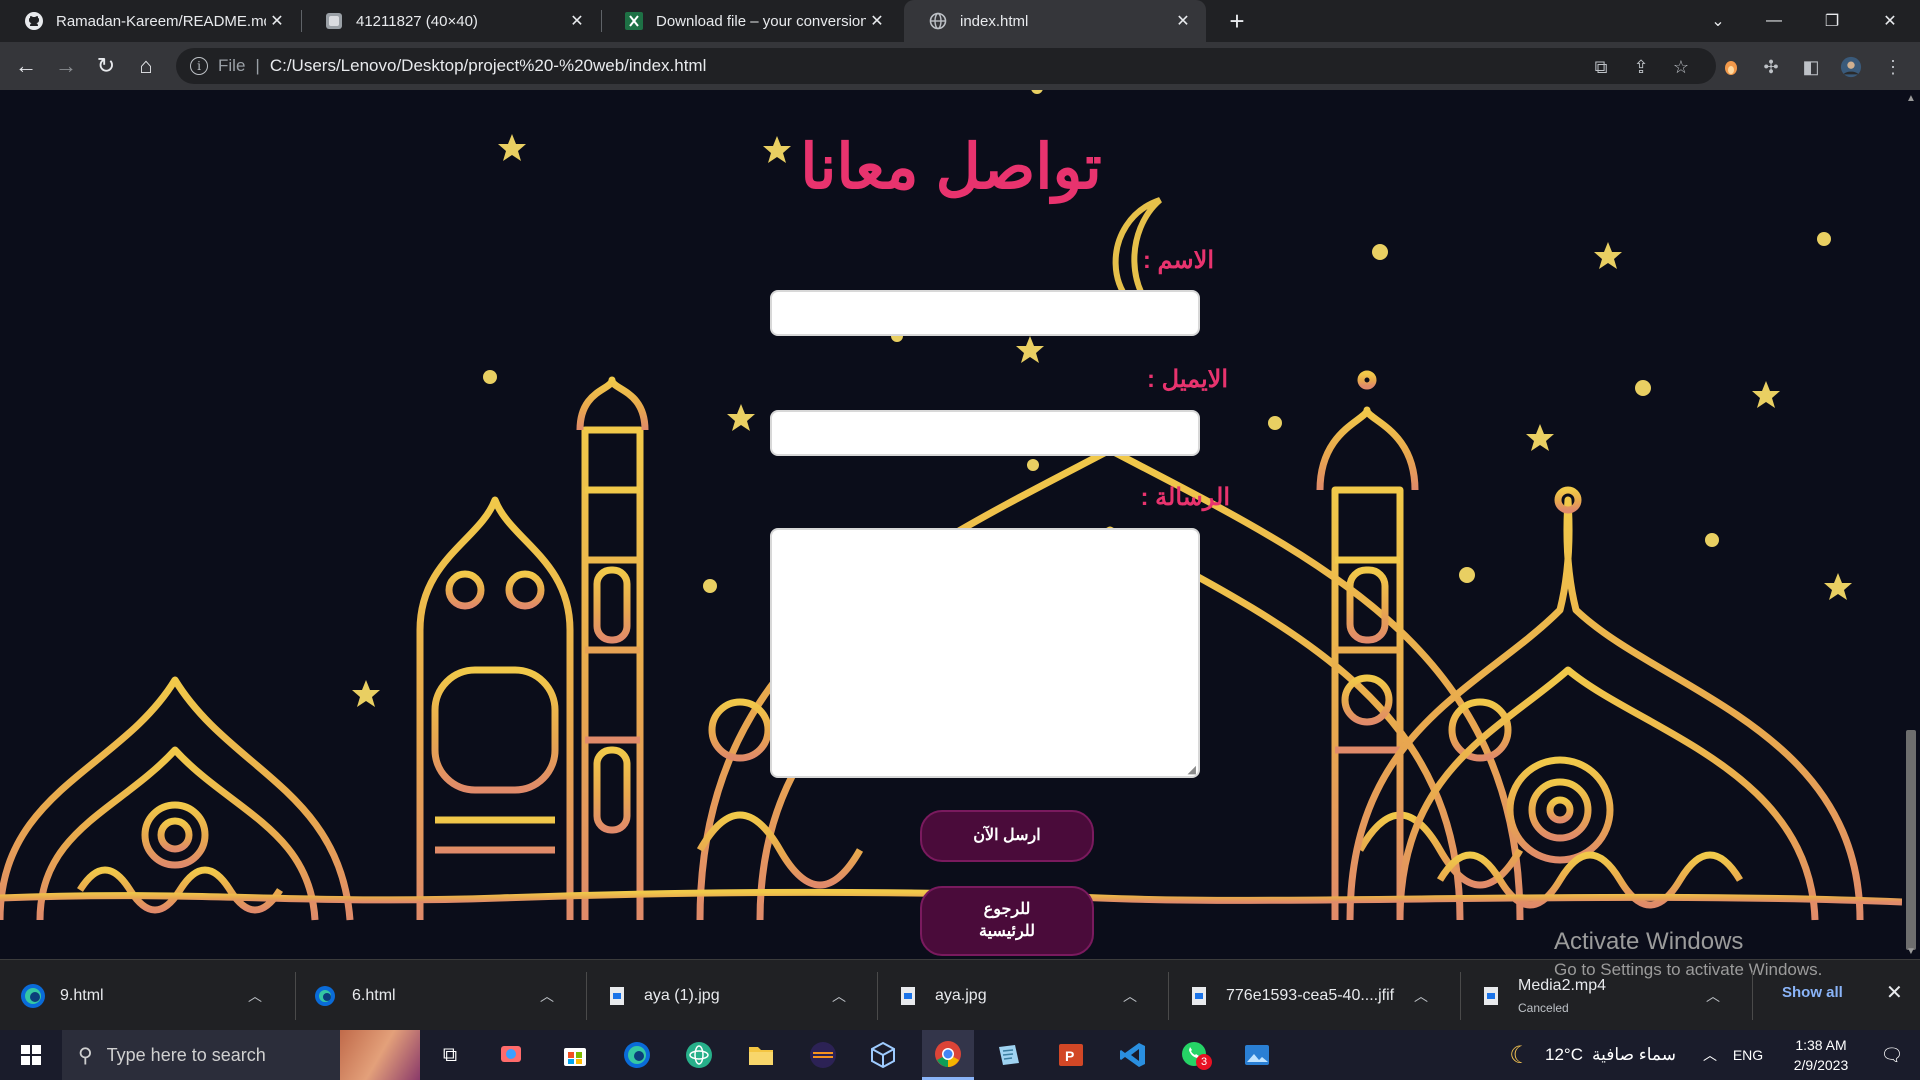  I want to click on close-downloads-icon: ✕, so click(1894, 992).